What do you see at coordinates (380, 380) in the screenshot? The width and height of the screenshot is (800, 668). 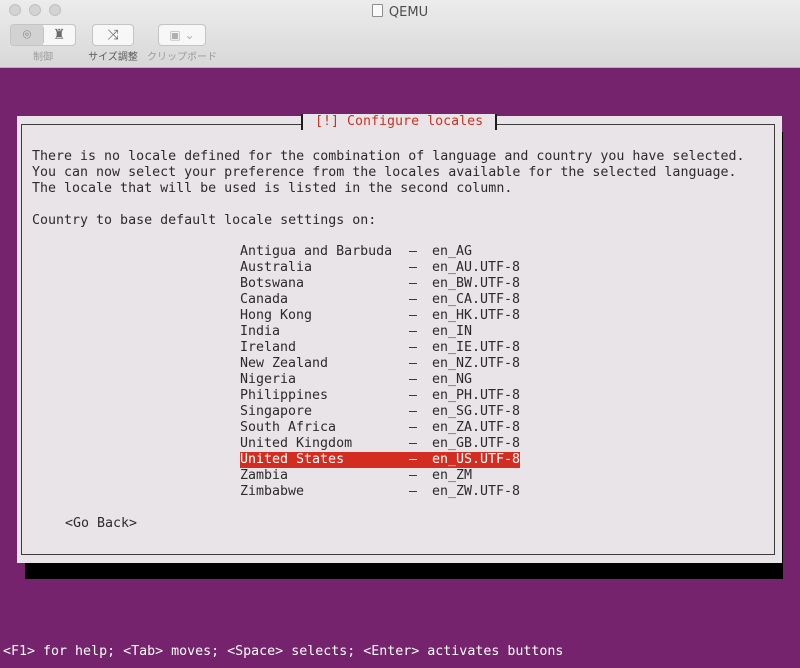 I see `list-item: Nigeria – en_NG` at bounding box center [380, 380].